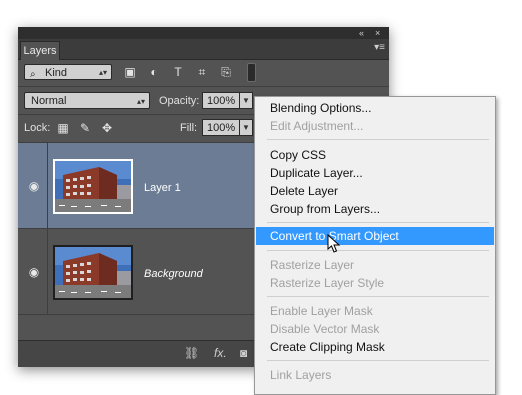  Describe the element at coordinates (226, 72) in the screenshot. I see `smart-object-filter-icon: ⎘` at that location.